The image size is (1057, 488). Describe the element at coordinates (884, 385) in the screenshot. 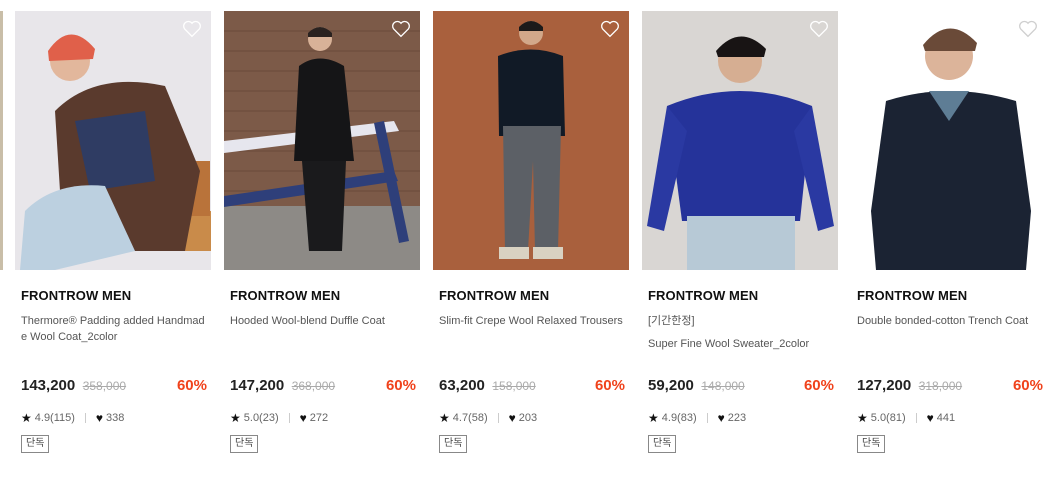

I see `sale-price: 127,200` at that location.